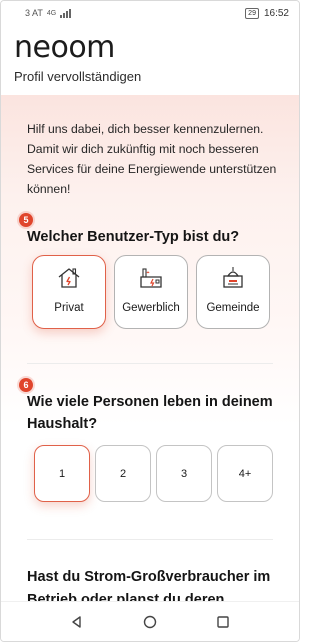  I want to click on house-icon, so click(69, 278).